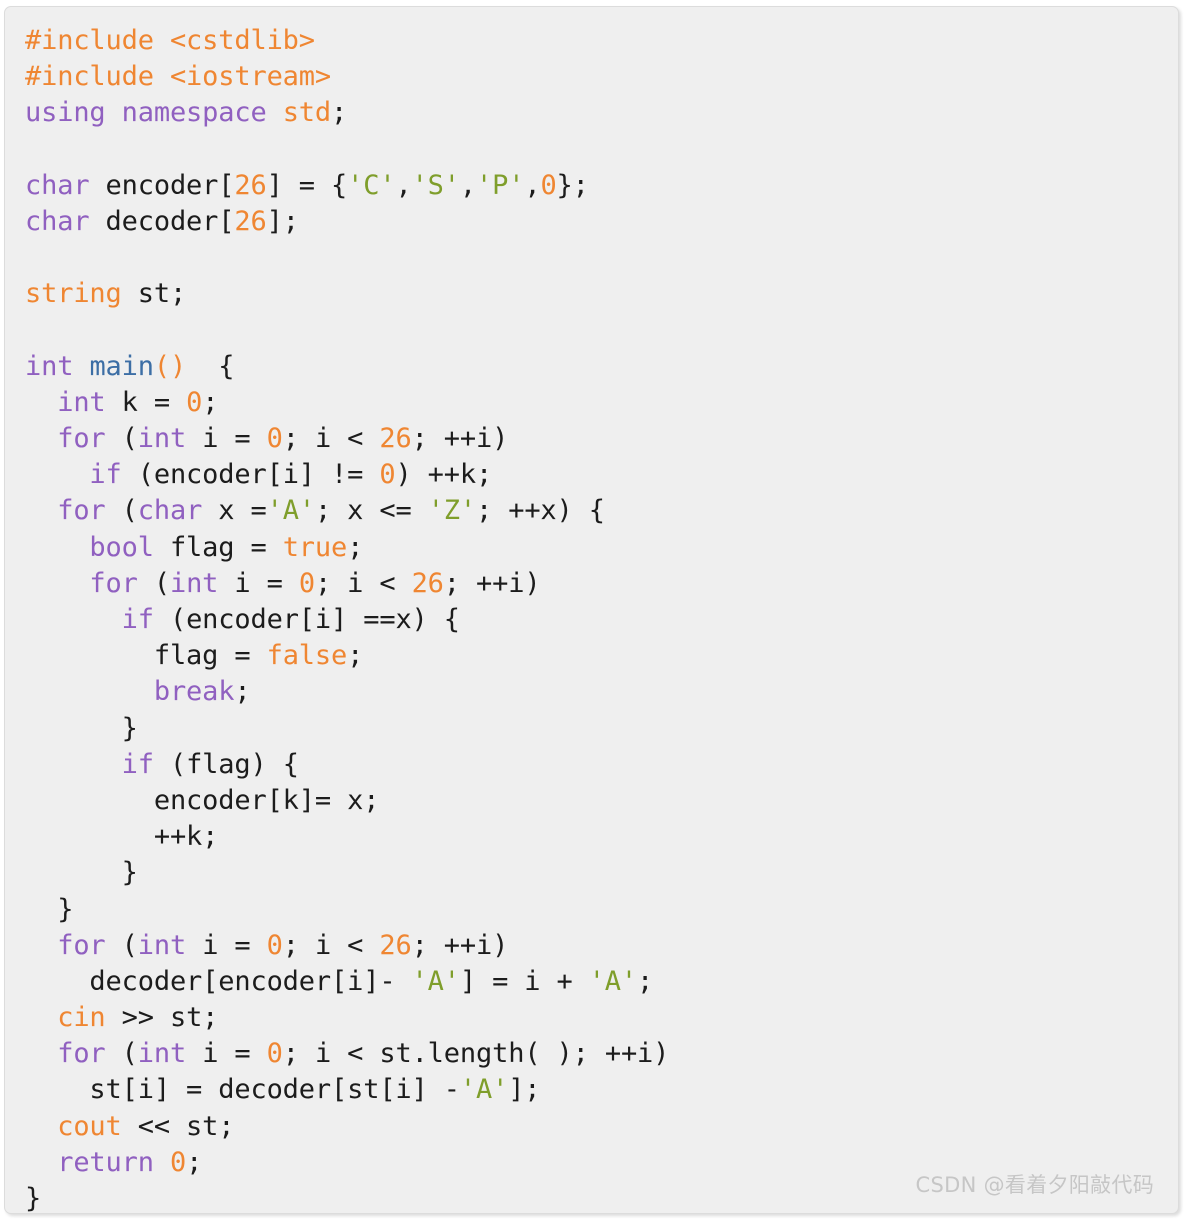 The width and height of the screenshot is (1189, 1225). Describe the element at coordinates (591, 692) in the screenshot. I see `code-line: break;` at that location.